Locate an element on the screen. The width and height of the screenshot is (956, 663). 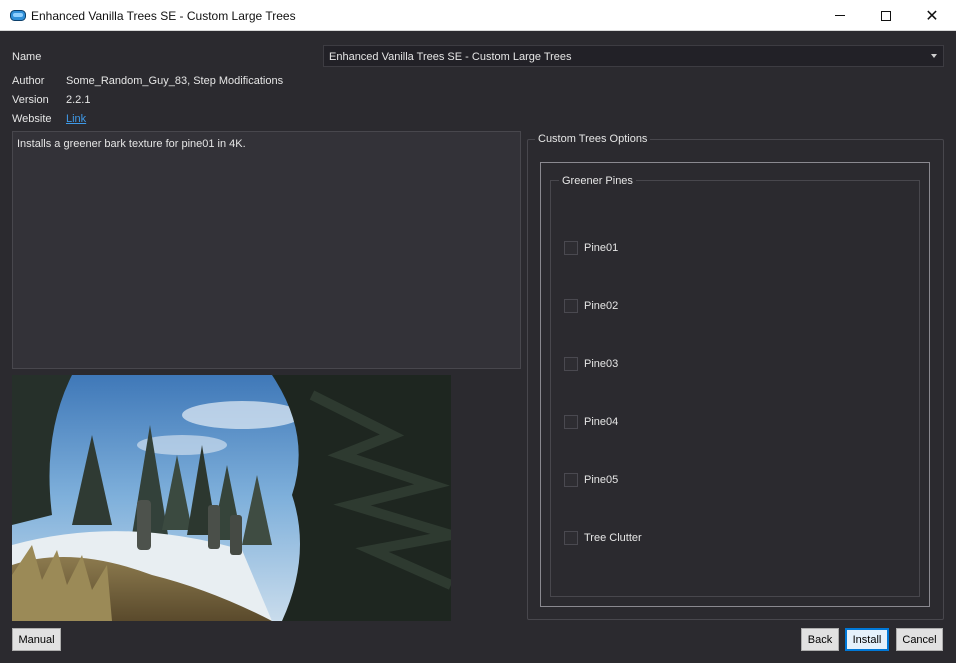
option-label: Pine03 is located at coordinates (601, 364).